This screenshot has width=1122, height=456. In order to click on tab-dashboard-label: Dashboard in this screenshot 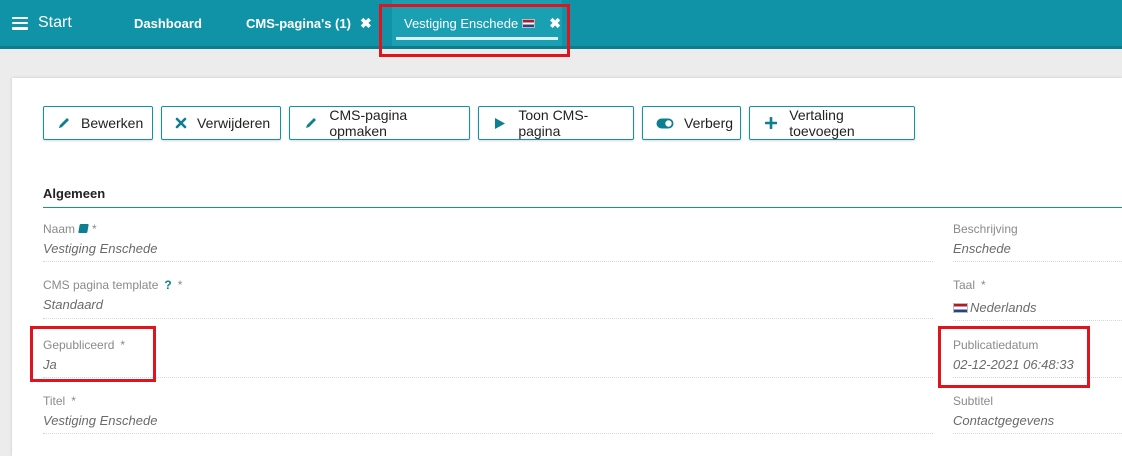, I will do `click(168, 23)`.